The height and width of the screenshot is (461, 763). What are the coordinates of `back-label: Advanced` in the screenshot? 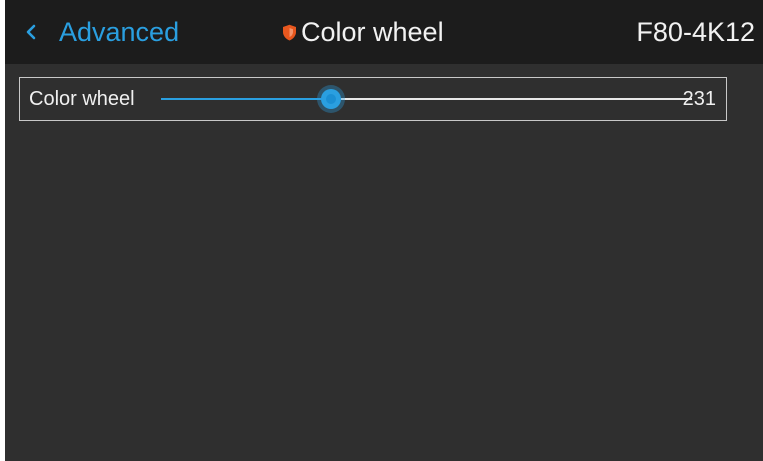 It's located at (119, 31).